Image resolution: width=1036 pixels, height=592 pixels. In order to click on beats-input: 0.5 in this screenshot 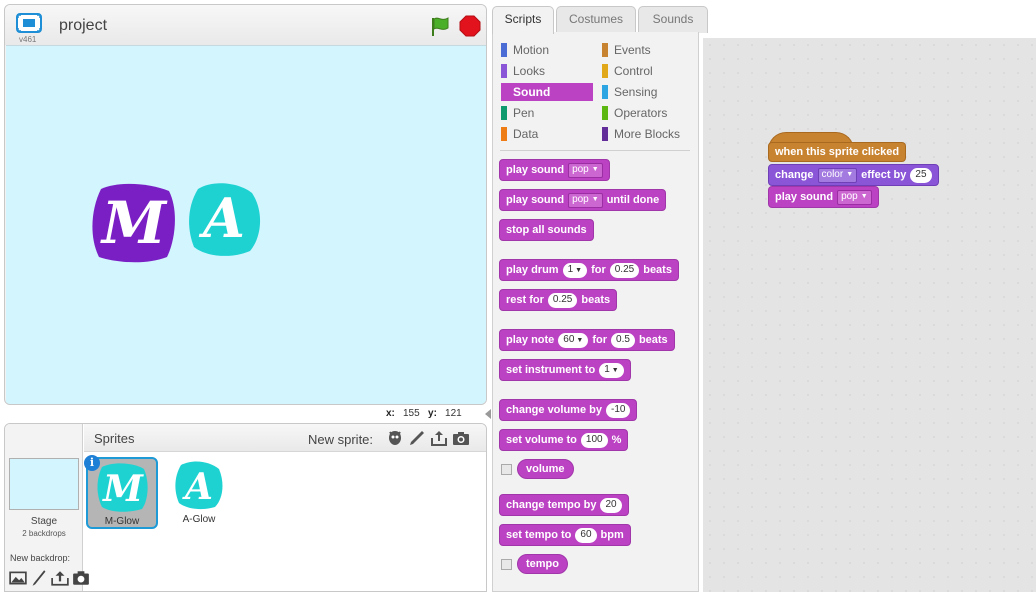, I will do `click(623, 340)`.